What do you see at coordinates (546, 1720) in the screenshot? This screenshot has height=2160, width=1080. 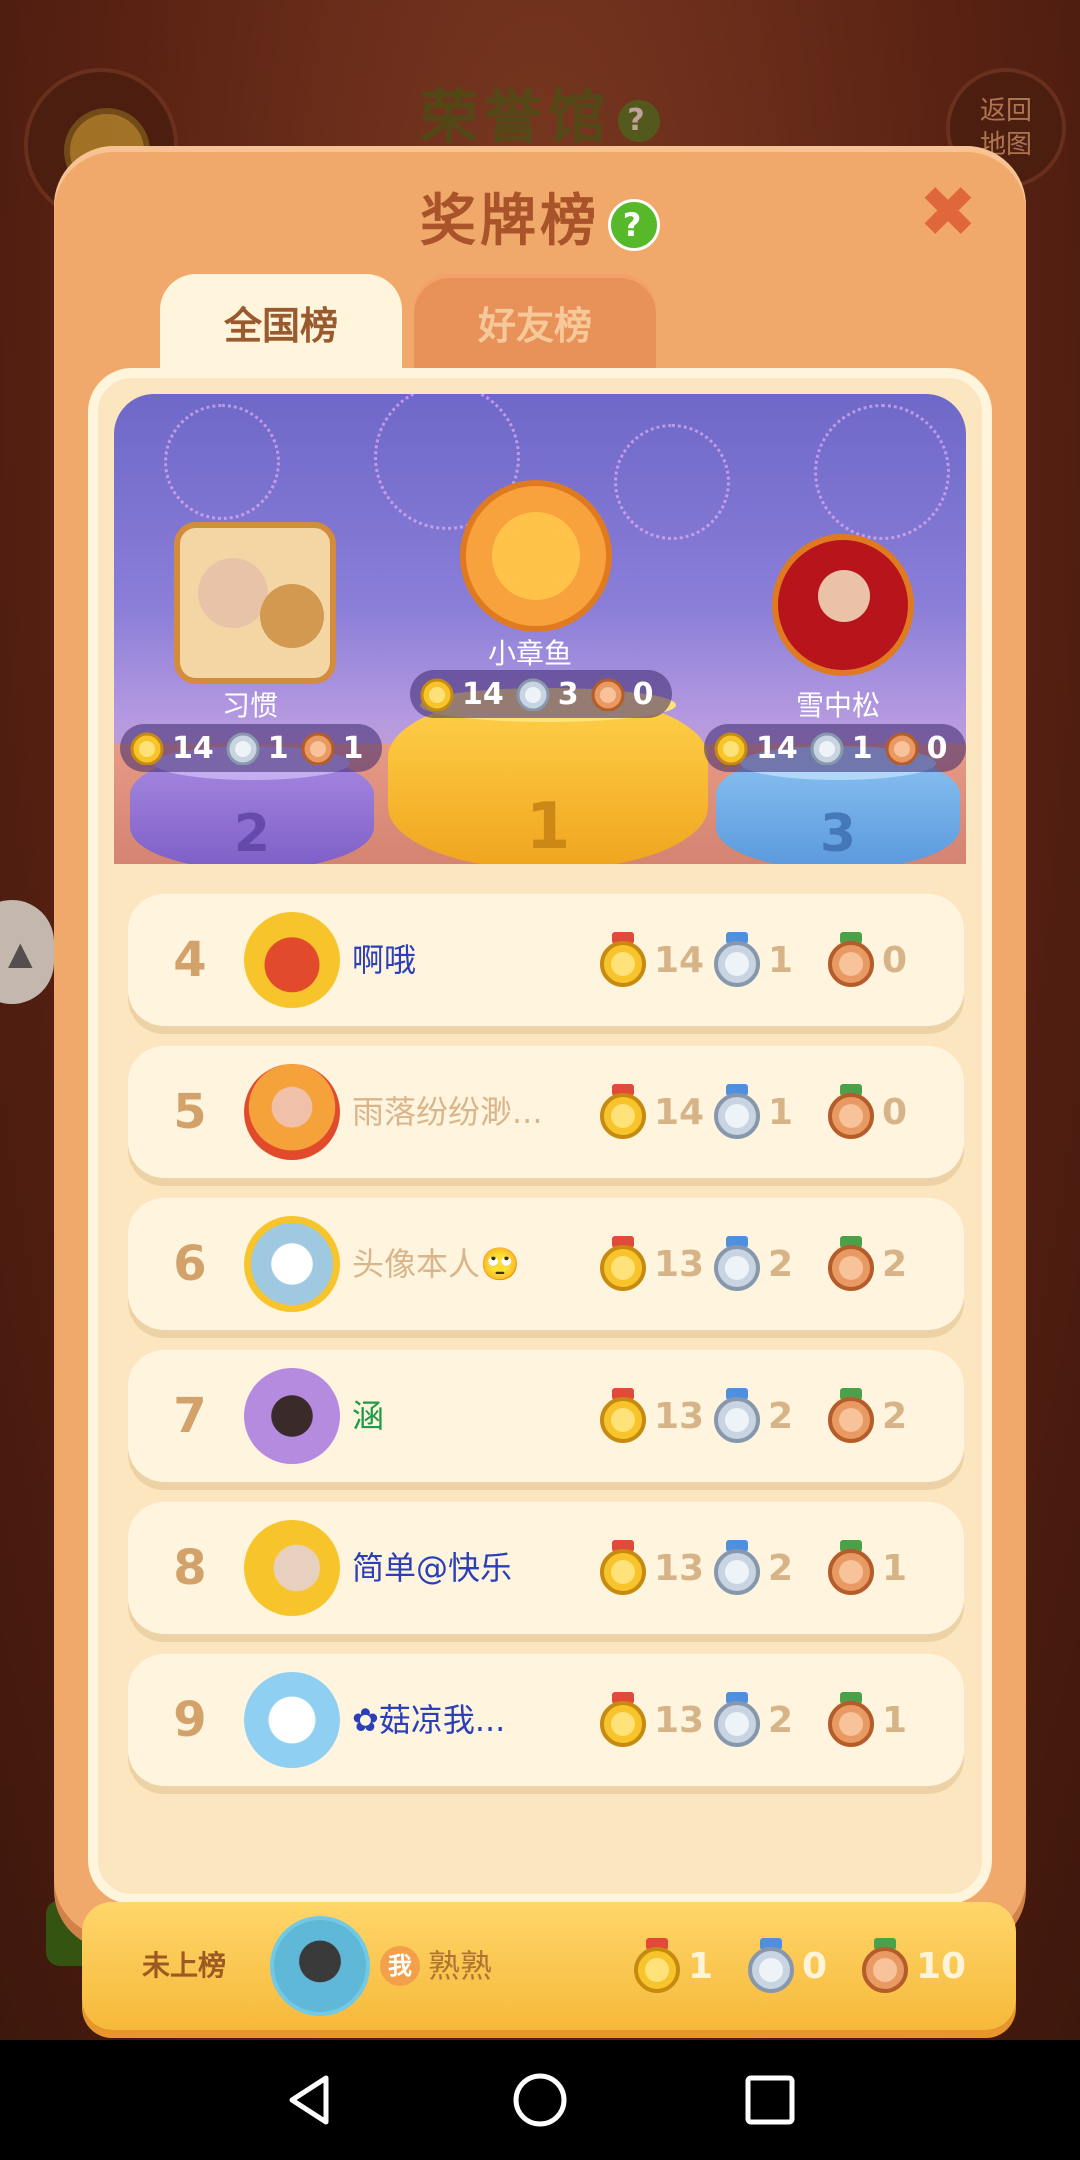 I see `leaderboard-row: 9 ✿菇凉我... 13 2 1` at bounding box center [546, 1720].